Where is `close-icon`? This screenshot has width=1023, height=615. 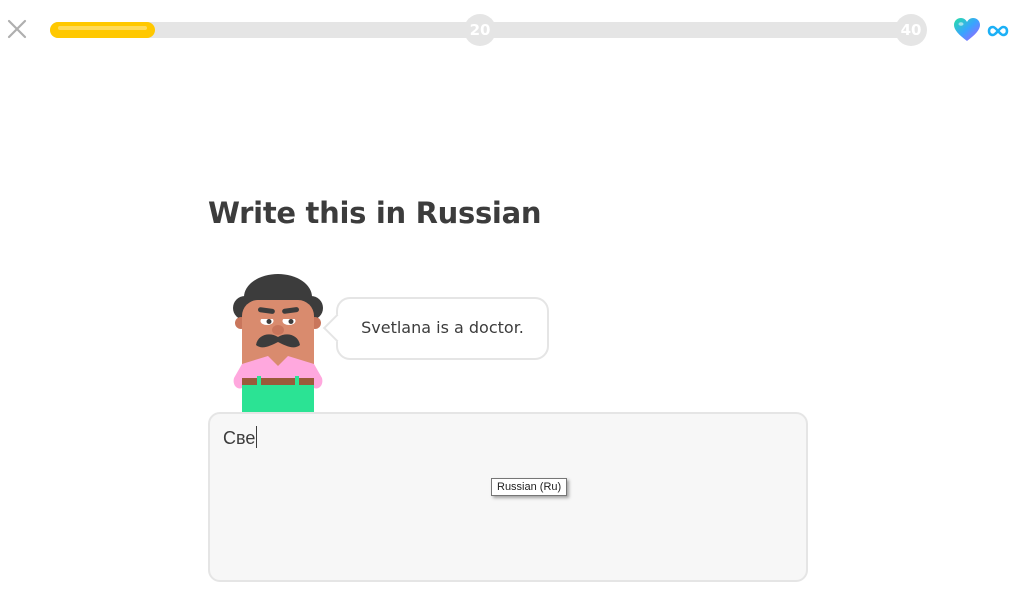 close-icon is located at coordinates (17, 29).